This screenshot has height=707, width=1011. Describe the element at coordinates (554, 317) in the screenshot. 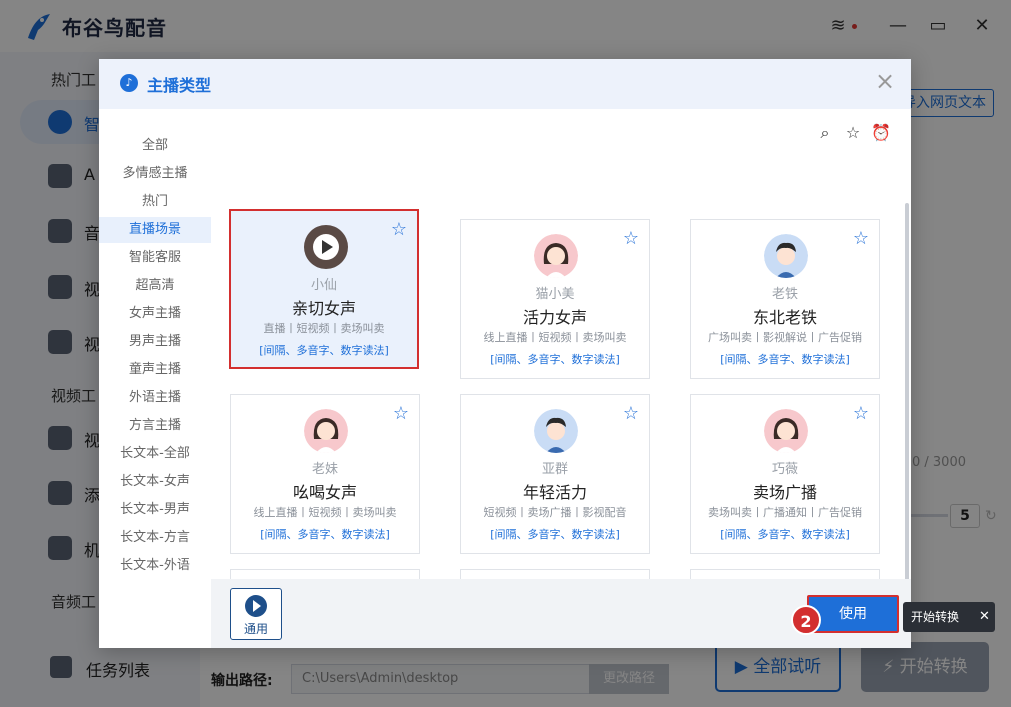

I see `voice-name: 活力女声` at that location.